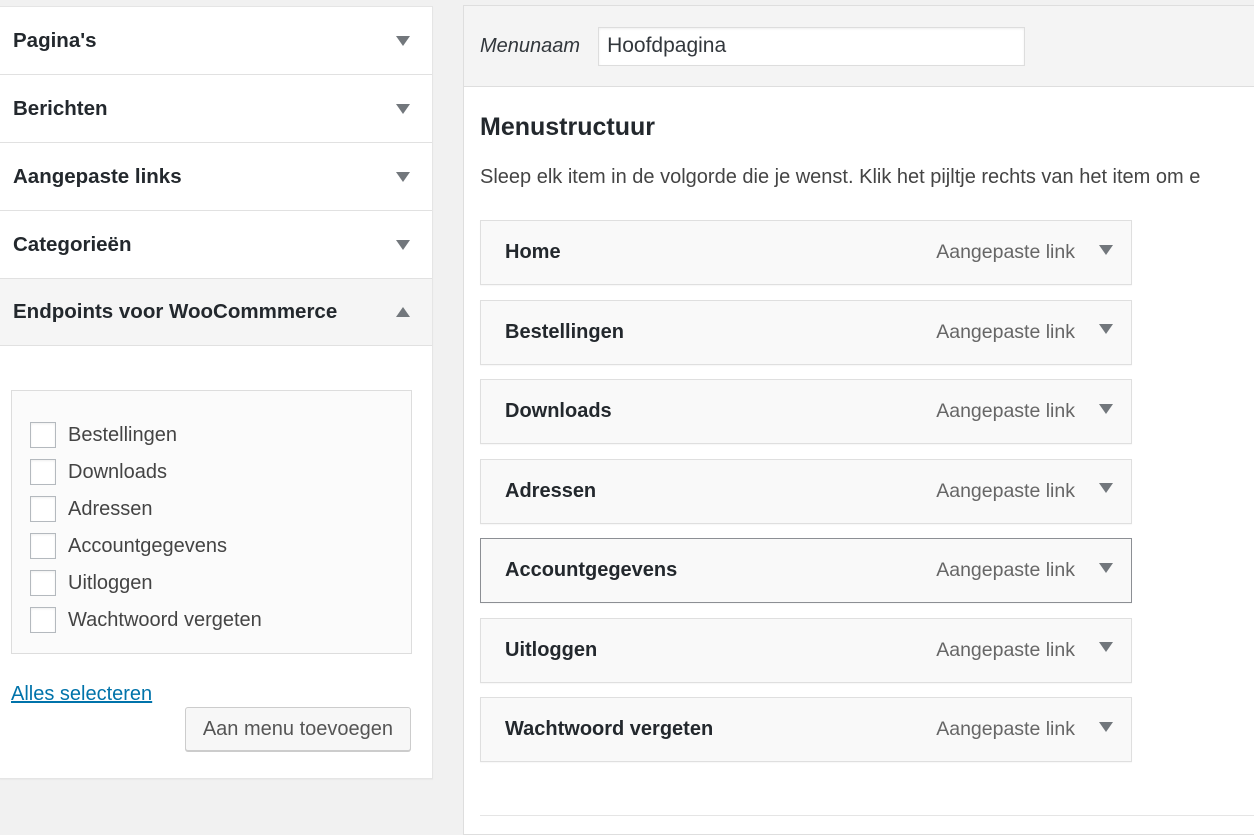 Image resolution: width=1254 pixels, height=835 pixels. What do you see at coordinates (122, 435) in the screenshot?
I see `checkbox-label: Bestellingen` at bounding box center [122, 435].